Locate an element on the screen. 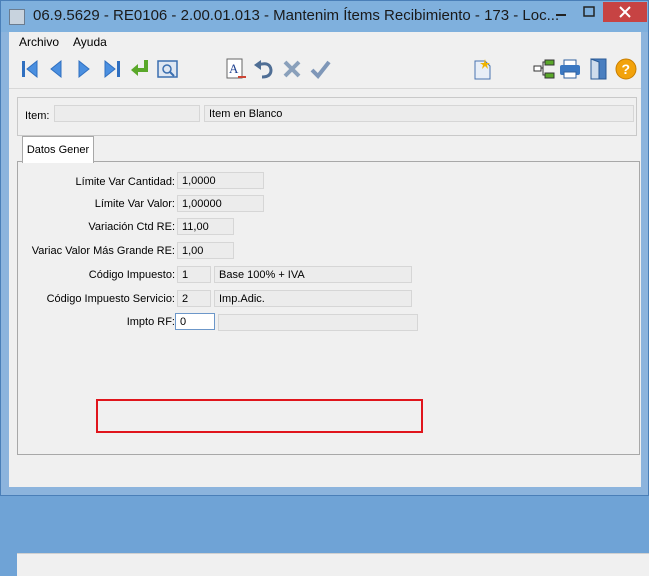 The height and width of the screenshot is (576, 649). undo-icon is located at coordinates (263, 69).